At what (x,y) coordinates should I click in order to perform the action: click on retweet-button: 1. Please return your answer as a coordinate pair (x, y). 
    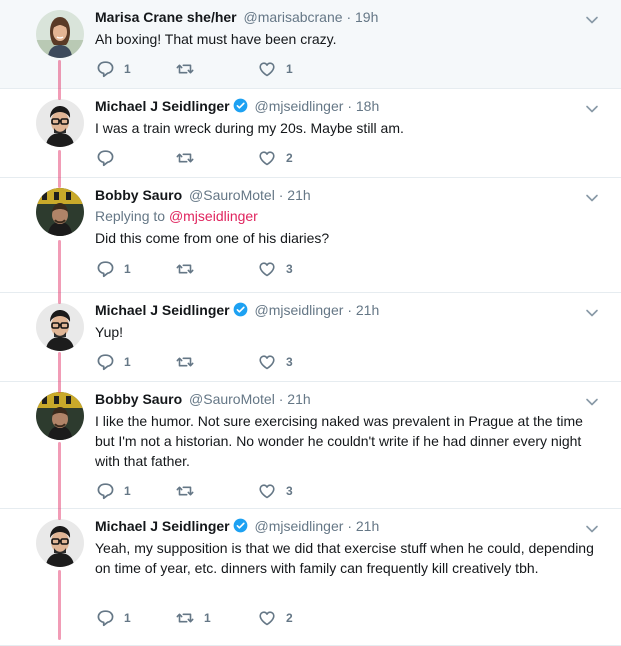
    Looking at the image, I should click on (193, 618).